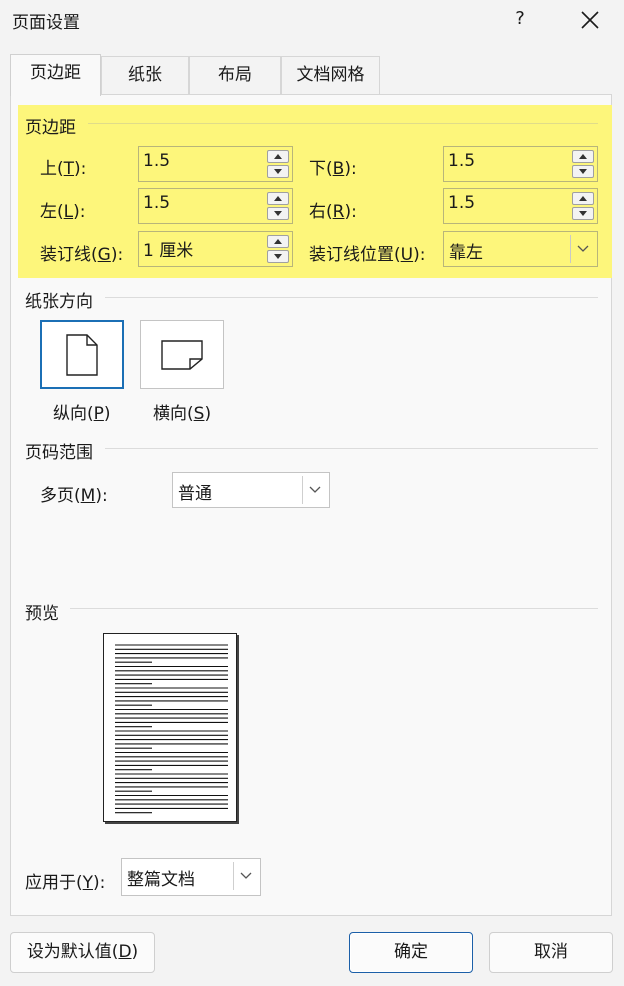 The width and height of the screenshot is (624, 986). What do you see at coordinates (168, 248) in the screenshot?
I see `gutter-value: 1 厘米` at bounding box center [168, 248].